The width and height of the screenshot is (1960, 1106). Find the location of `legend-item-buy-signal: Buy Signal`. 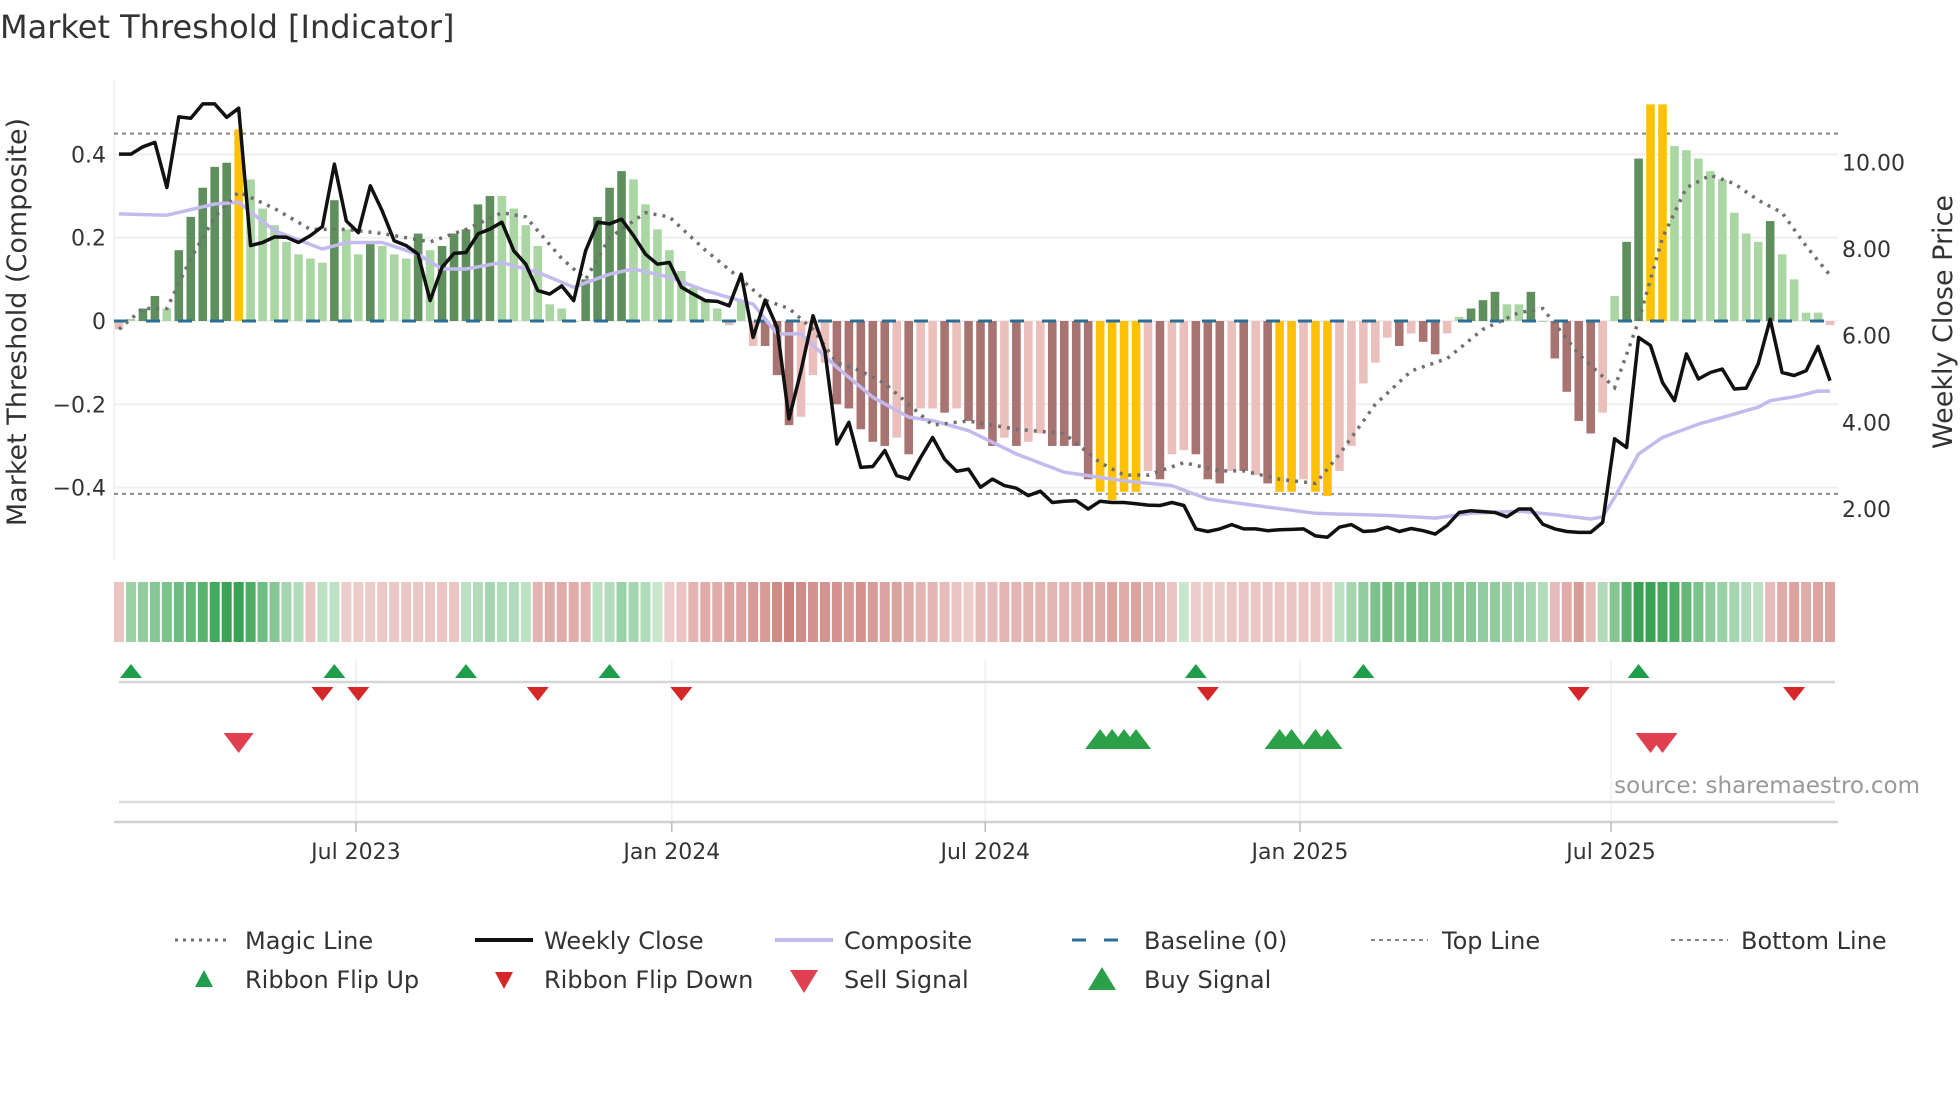

legend-item-buy-signal: Buy Signal is located at coordinates (1179, 980).